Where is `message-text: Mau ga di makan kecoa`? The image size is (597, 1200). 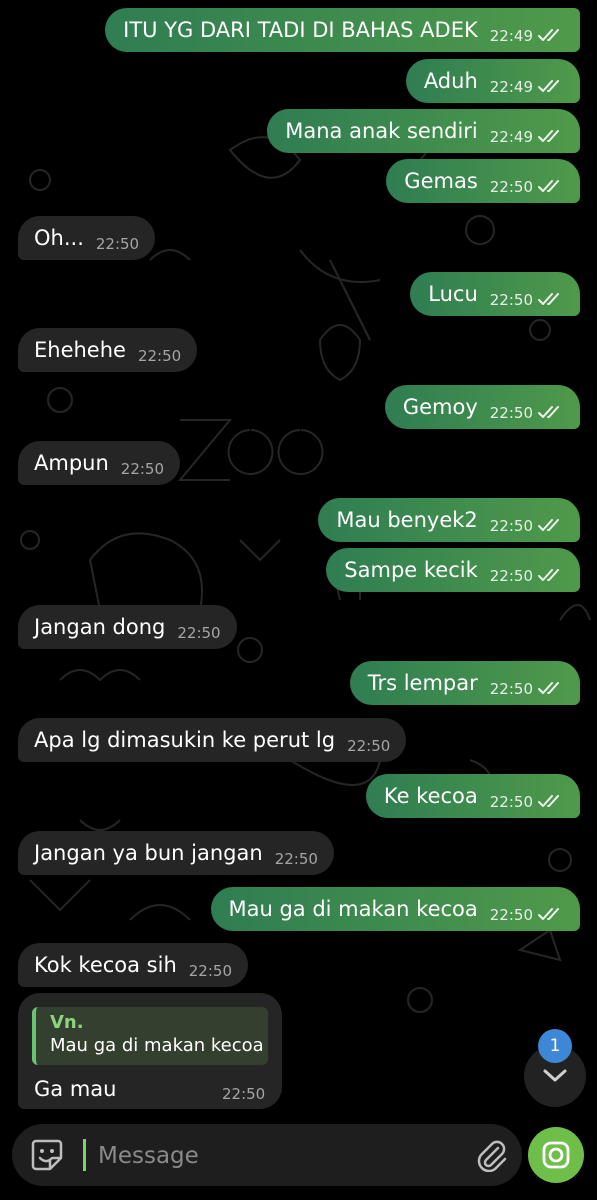 message-text: Mau ga di makan kecoa is located at coordinates (353, 909).